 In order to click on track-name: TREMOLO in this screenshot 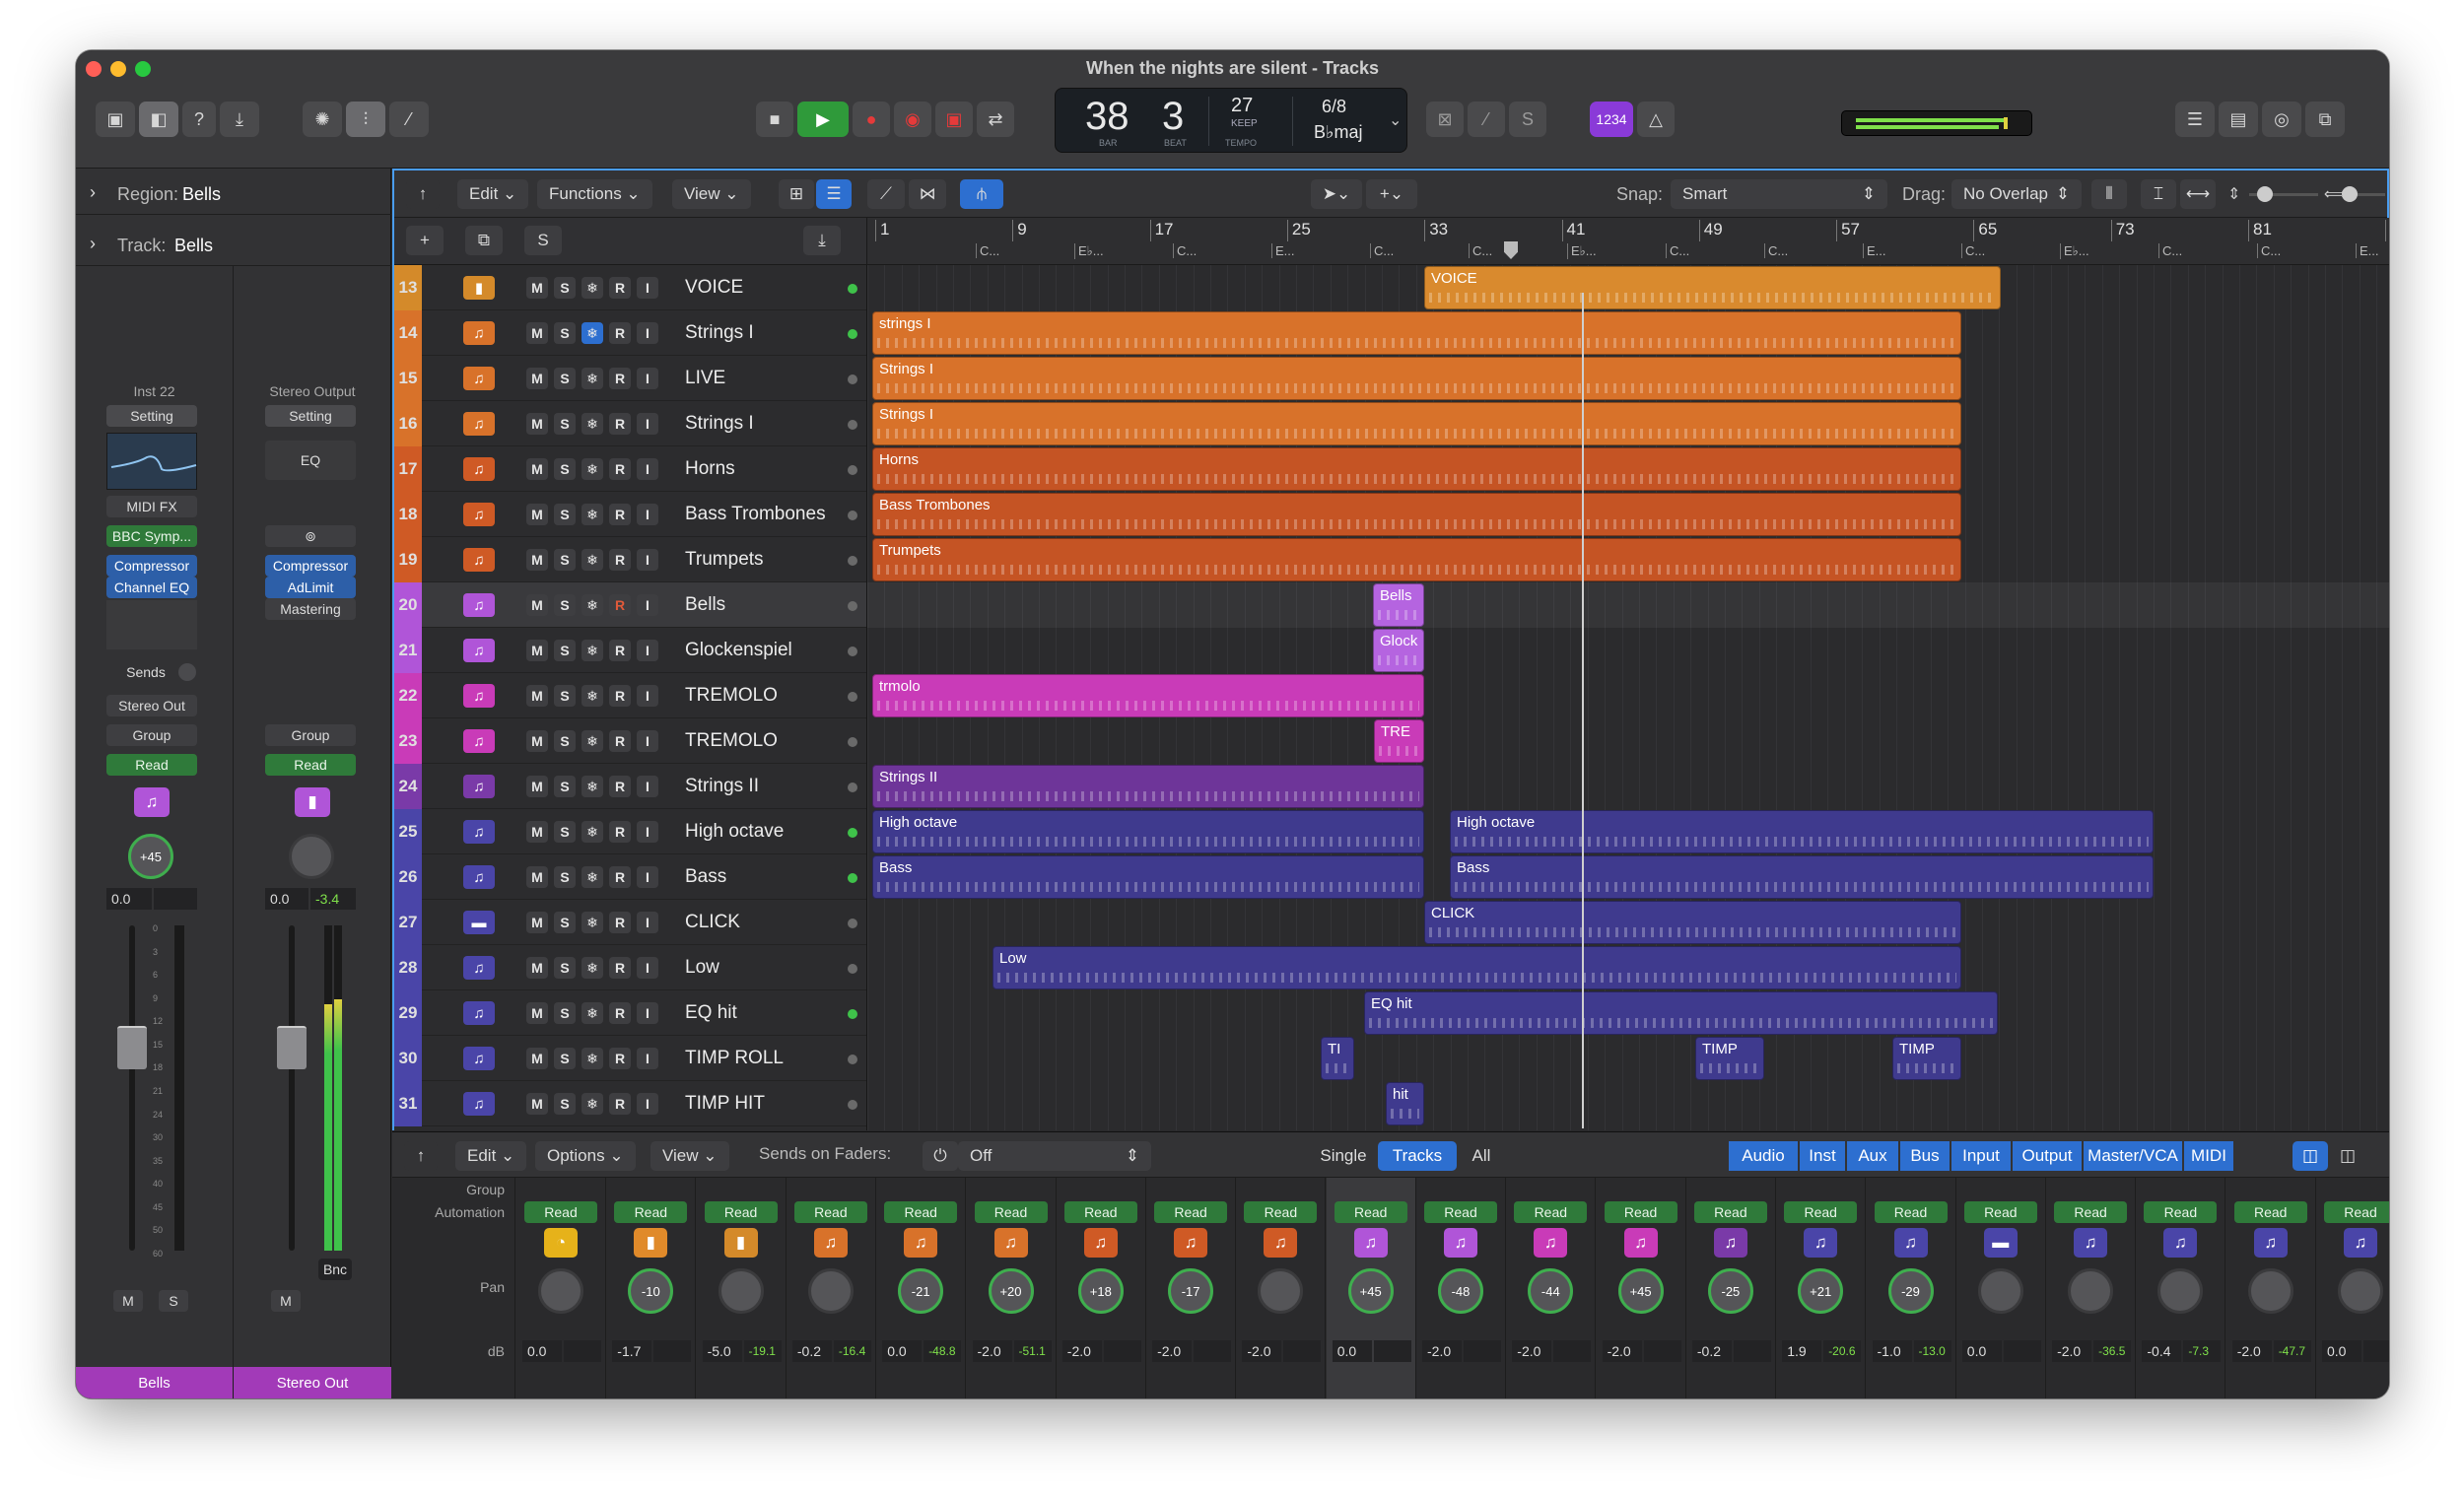, I will do `click(731, 741)`.